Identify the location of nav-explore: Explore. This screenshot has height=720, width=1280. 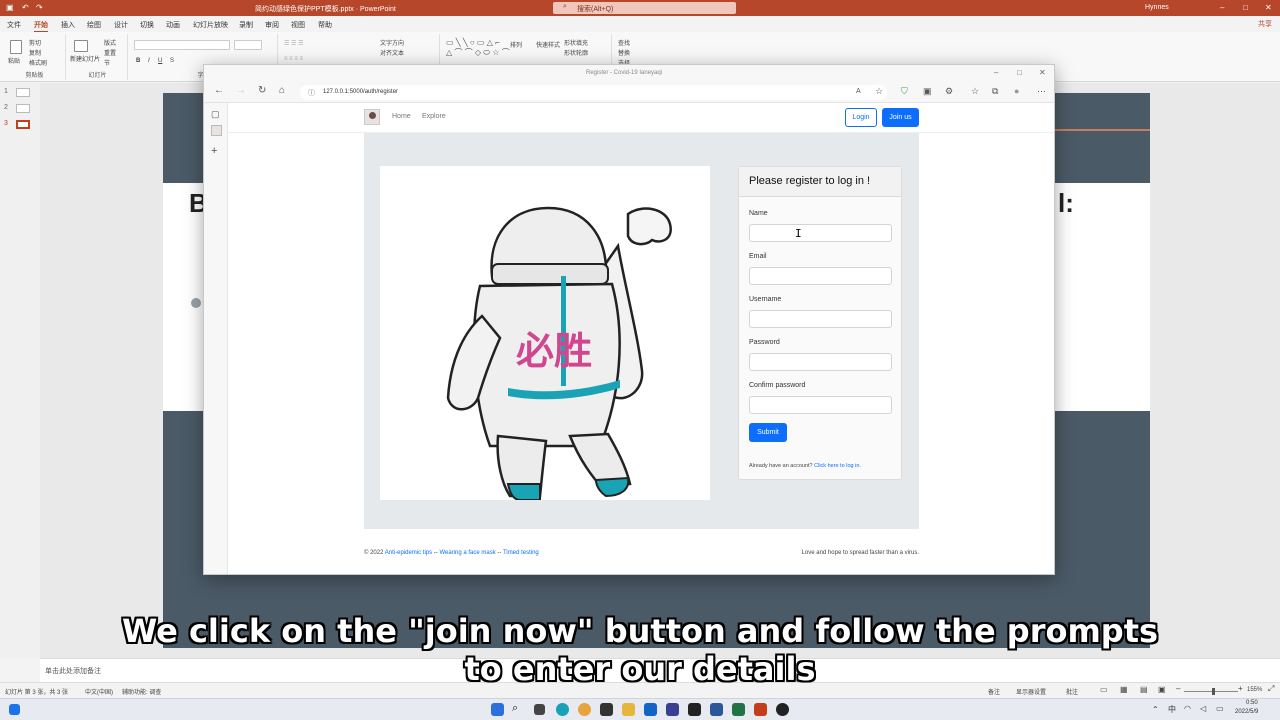
(434, 116).